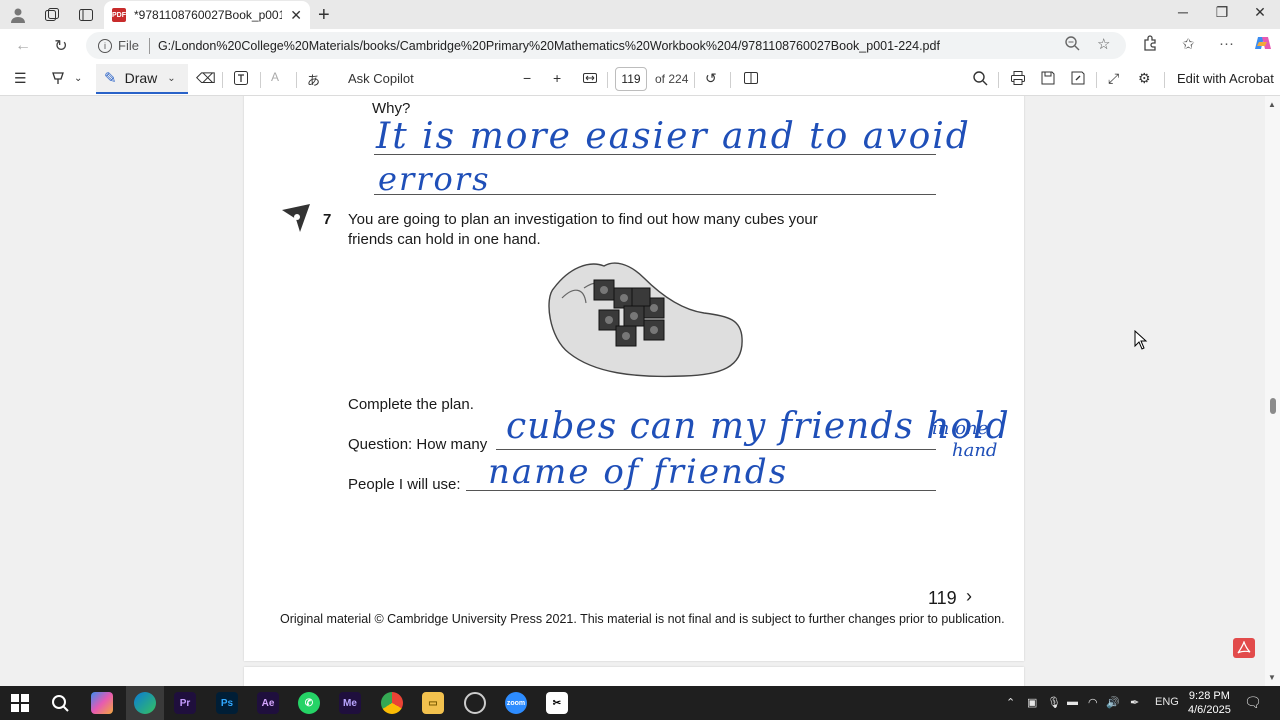  Describe the element at coordinates (105, 45) in the screenshot. I see `info-icon: i` at that location.